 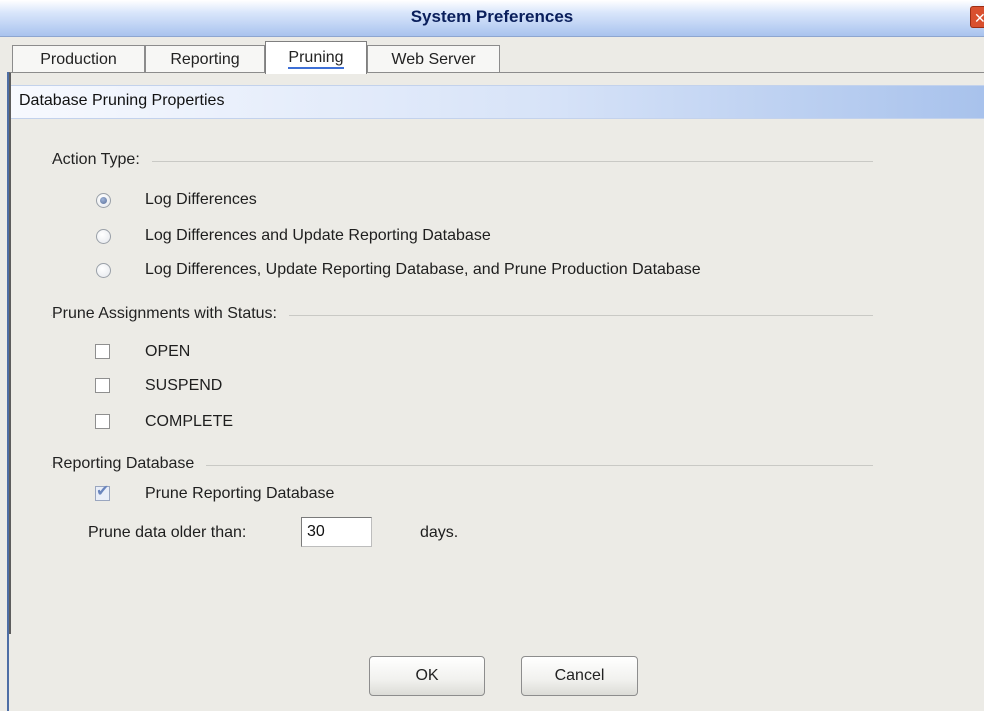 I want to click on action-type-divider, so click(x=462, y=161).